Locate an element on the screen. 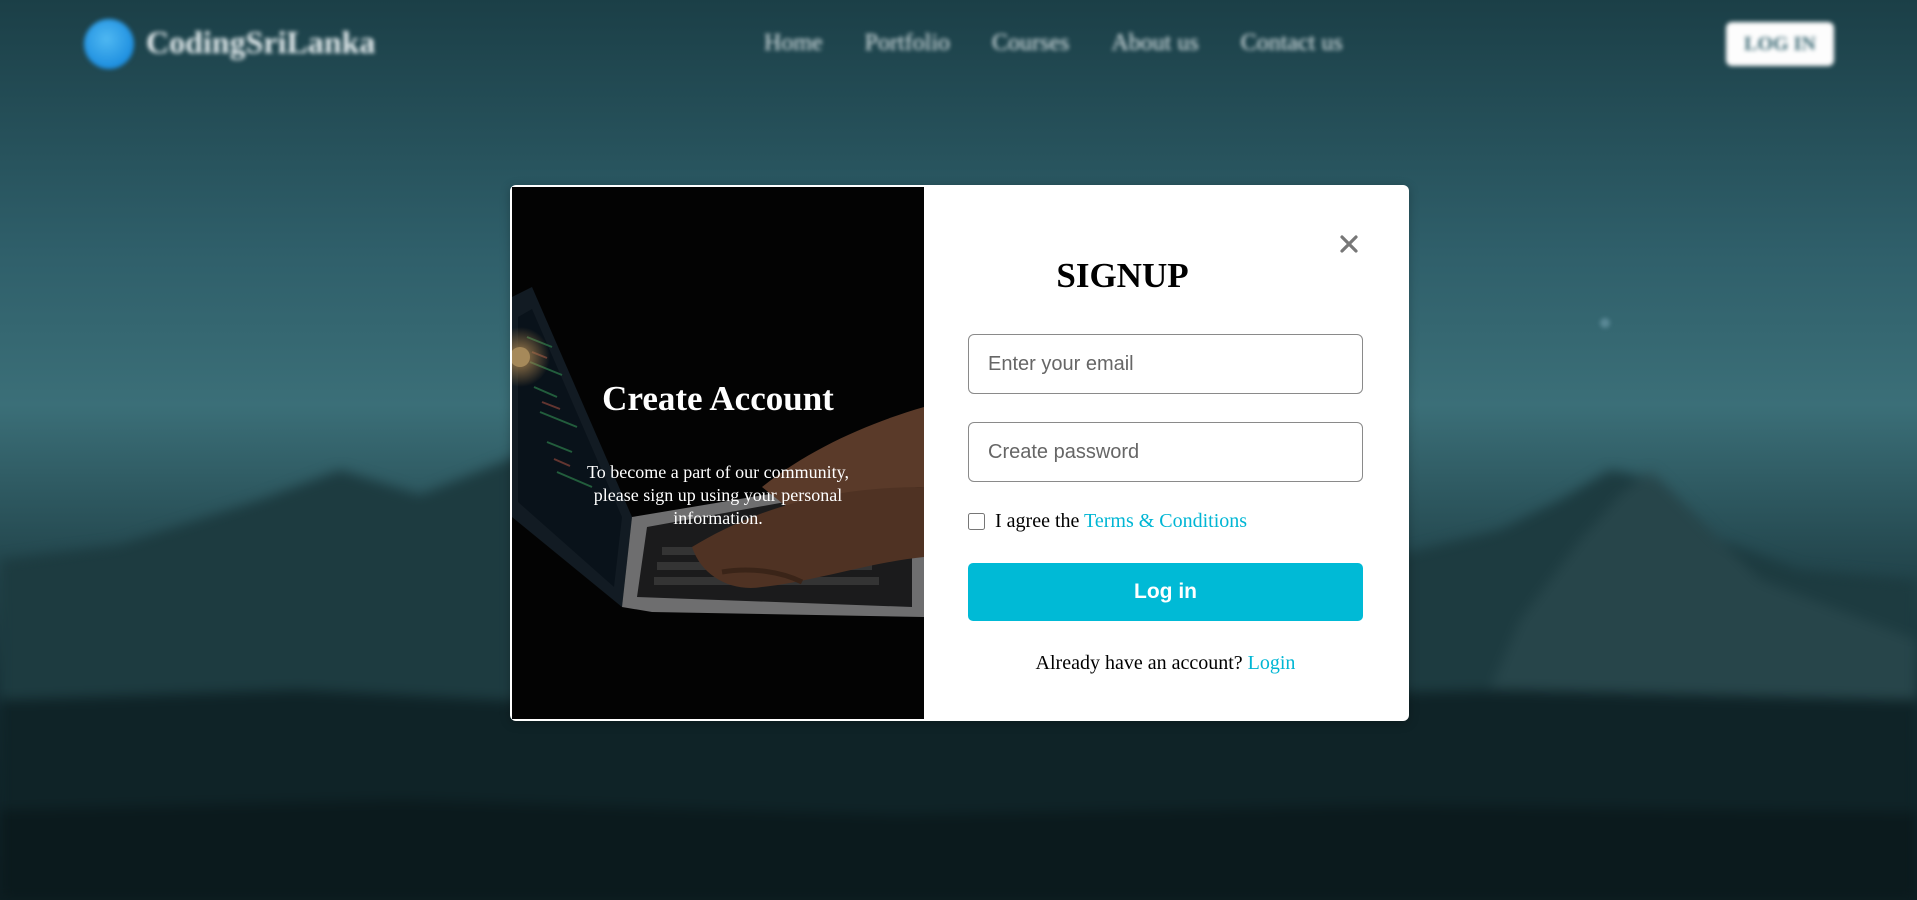 The height and width of the screenshot is (900, 1917). nav-portfolio: Portfolio is located at coordinates (907, 43).